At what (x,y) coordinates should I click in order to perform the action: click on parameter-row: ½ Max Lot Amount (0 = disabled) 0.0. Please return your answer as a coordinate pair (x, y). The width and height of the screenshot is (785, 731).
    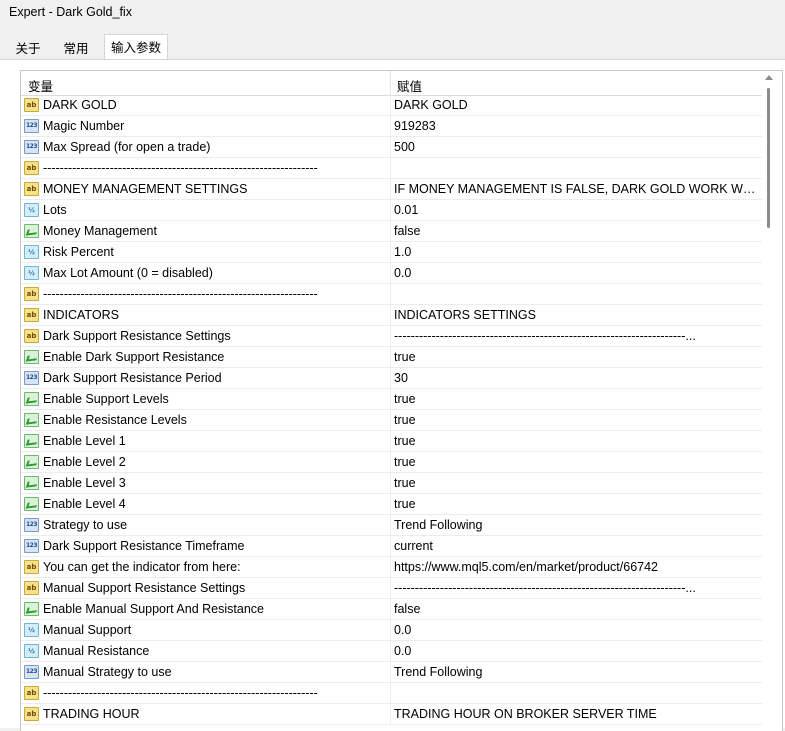
    Looking at the image, I should click on (391, 273).